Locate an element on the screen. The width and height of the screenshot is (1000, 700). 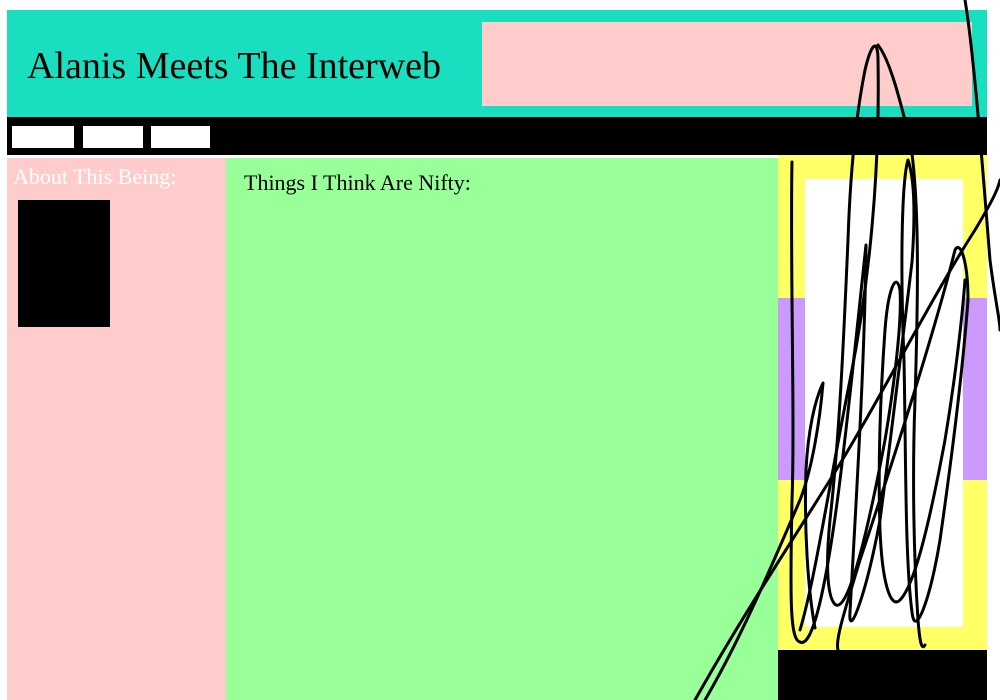
profile-photo is located at coordinates (64, 263).